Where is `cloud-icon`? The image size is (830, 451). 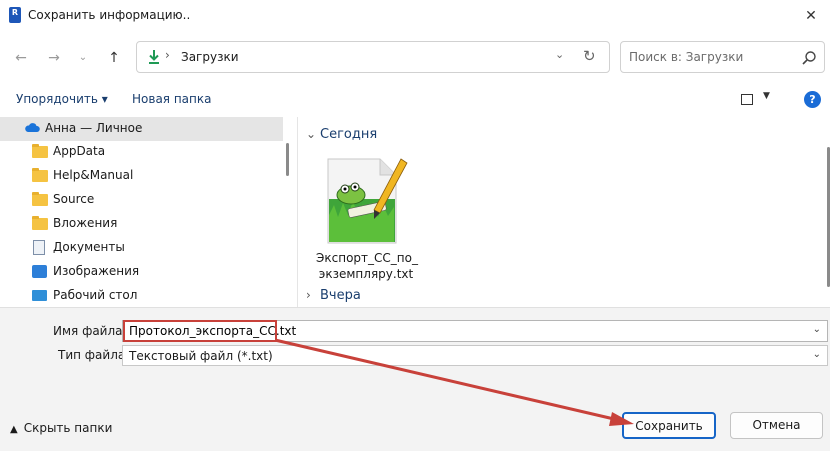
cloud-icon is located at coordinates (32, 127).